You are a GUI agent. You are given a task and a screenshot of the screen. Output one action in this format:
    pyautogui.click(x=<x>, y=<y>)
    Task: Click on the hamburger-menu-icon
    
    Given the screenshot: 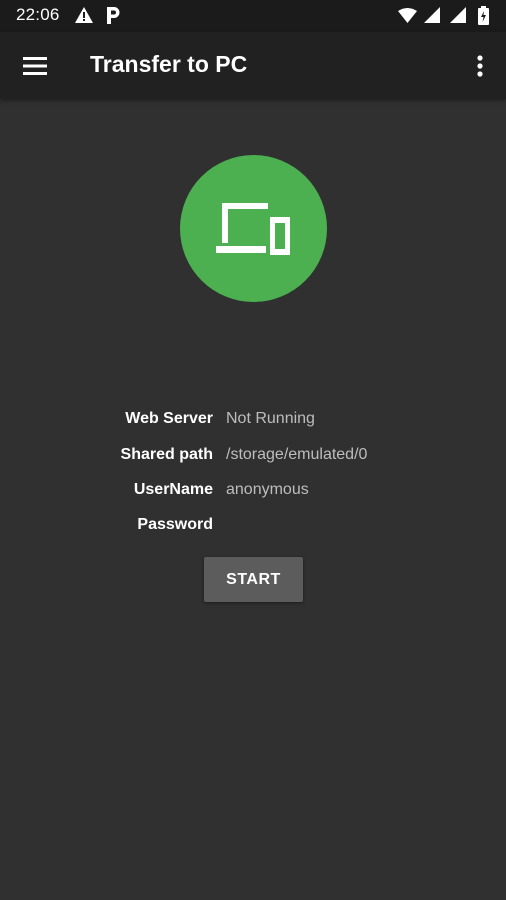 What is the action you would take?
    pyautogui.click(x=35, y=66)
    